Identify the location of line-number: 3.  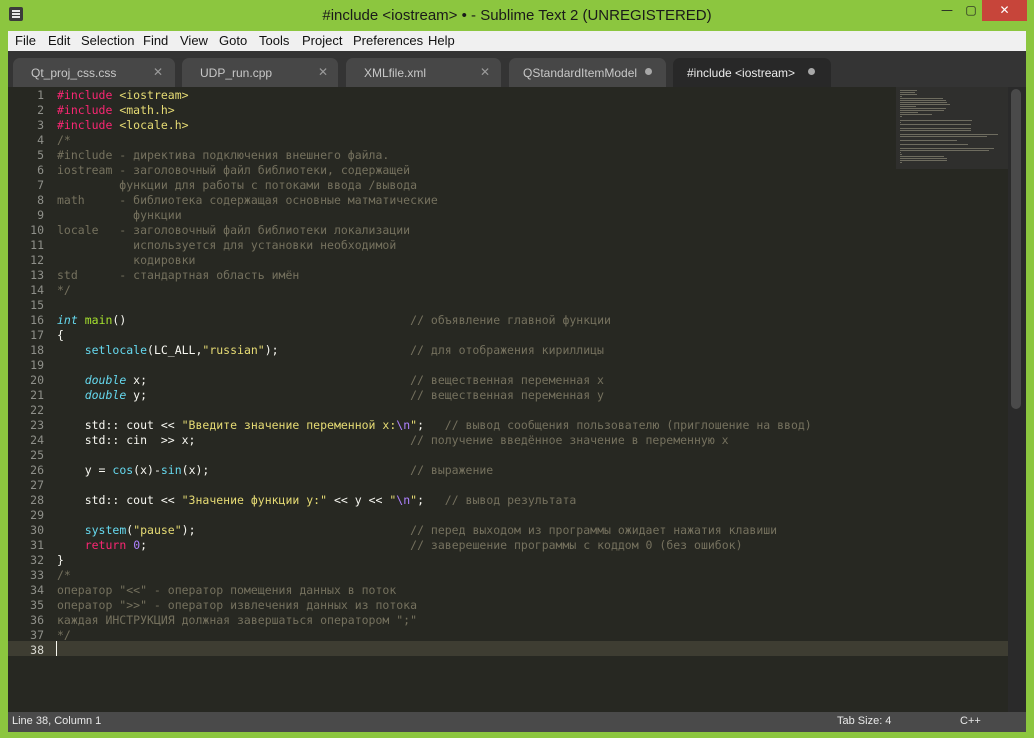
(40, 125).